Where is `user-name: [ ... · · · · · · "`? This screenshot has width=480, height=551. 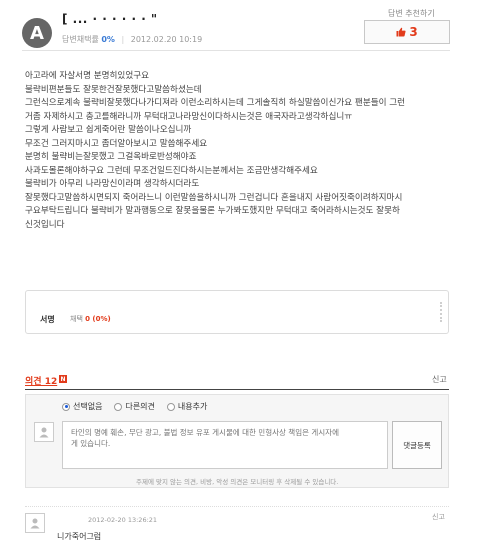 user-name: [ ... · · · · · · " is located at coordinates (110, 19).